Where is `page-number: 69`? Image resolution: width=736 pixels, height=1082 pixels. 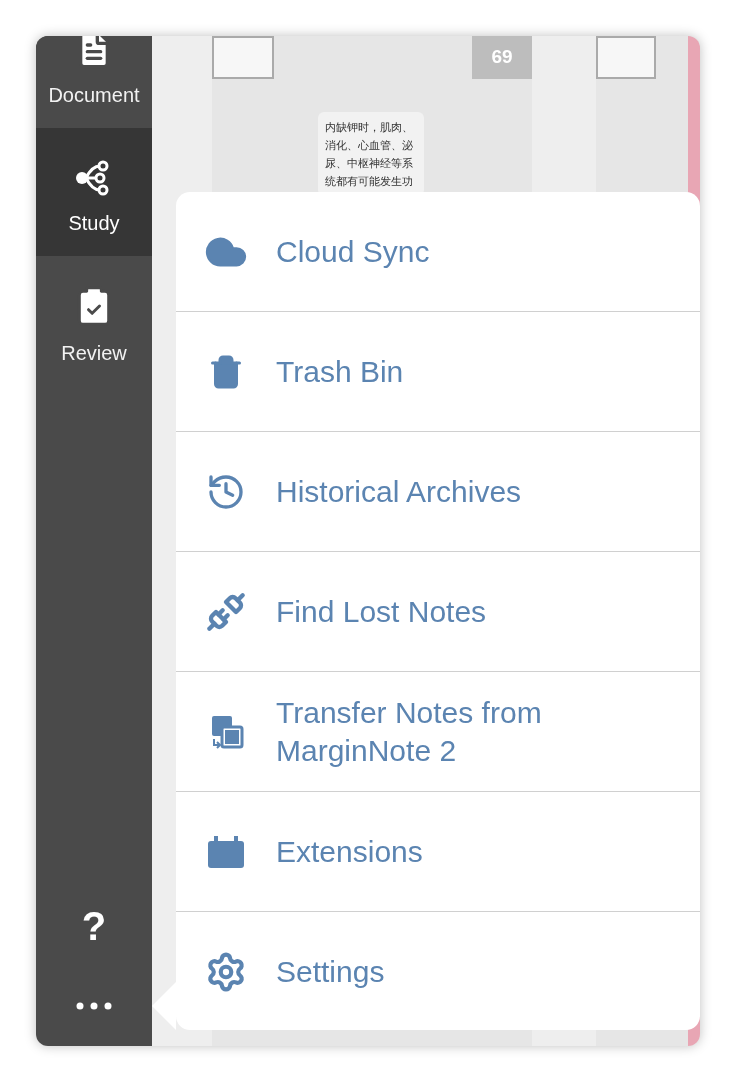 page-number: 69 is located at coordinates (502, 57).